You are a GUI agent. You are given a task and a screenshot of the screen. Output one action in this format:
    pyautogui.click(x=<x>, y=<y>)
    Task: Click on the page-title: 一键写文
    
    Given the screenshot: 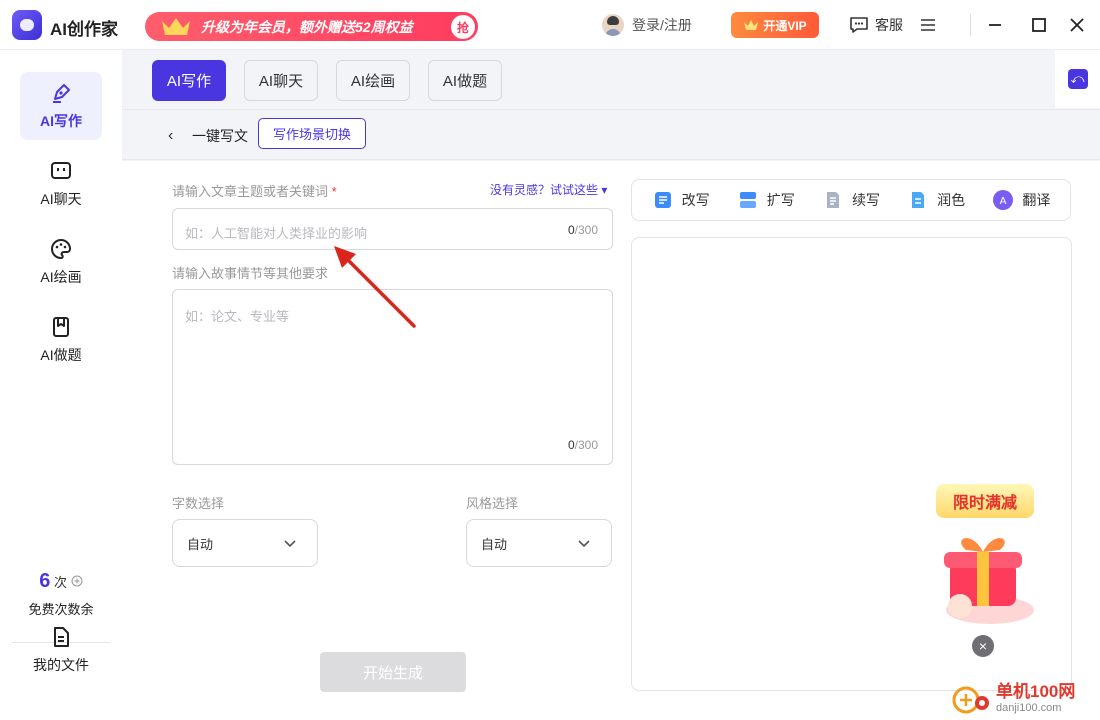 What is the action you would take?
    pyautogui.click(x=220, y=136)
    